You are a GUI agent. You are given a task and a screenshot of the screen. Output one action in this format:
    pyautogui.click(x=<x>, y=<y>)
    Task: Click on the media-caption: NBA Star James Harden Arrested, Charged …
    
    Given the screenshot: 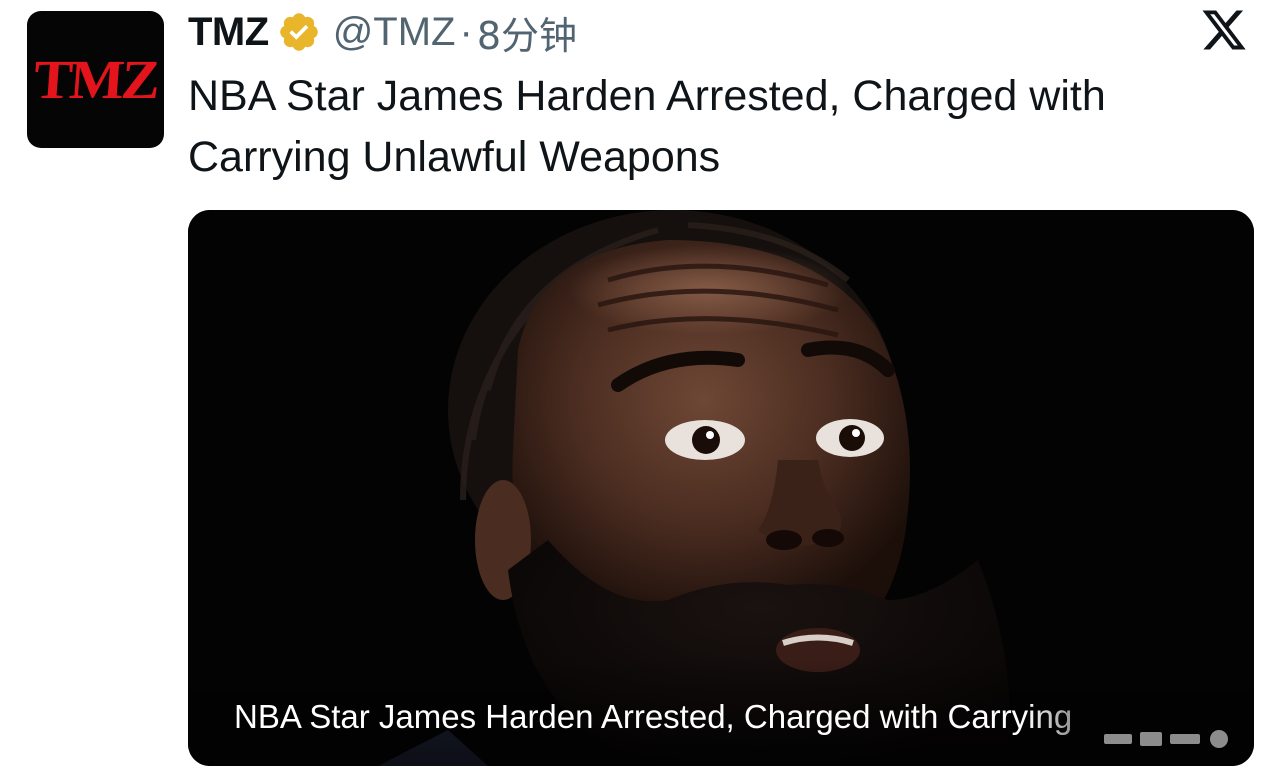 What is the action you would take?
    pyautogui.click(x=653, y=716)
    